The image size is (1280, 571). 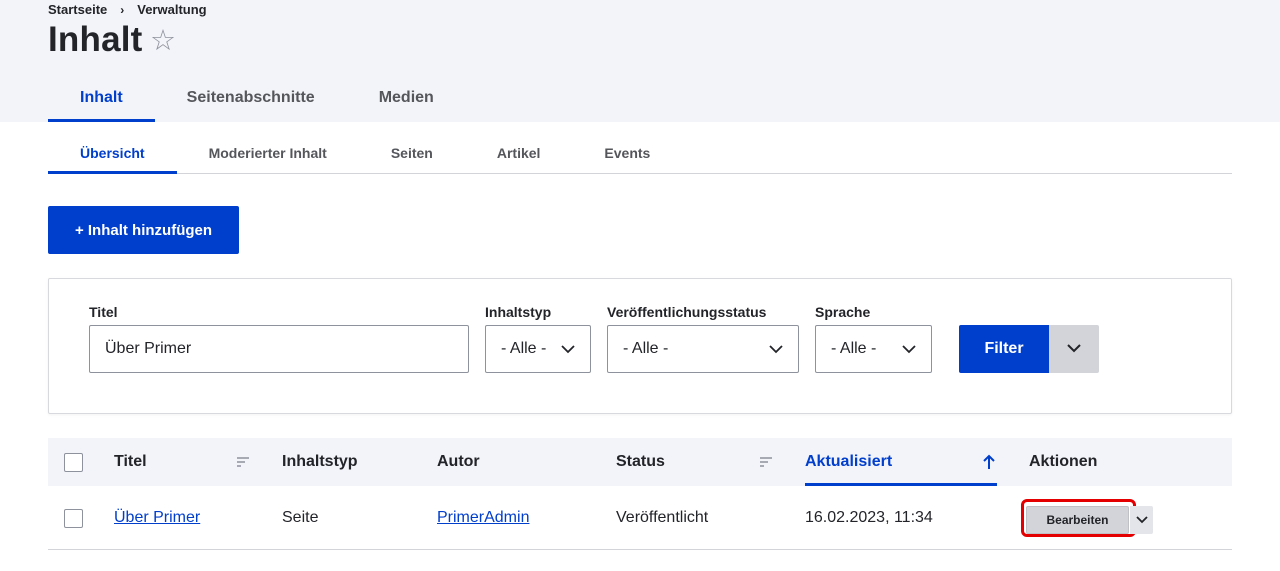 I want to click on status-filter-select: - Alle -, so click(x=703, y=349).